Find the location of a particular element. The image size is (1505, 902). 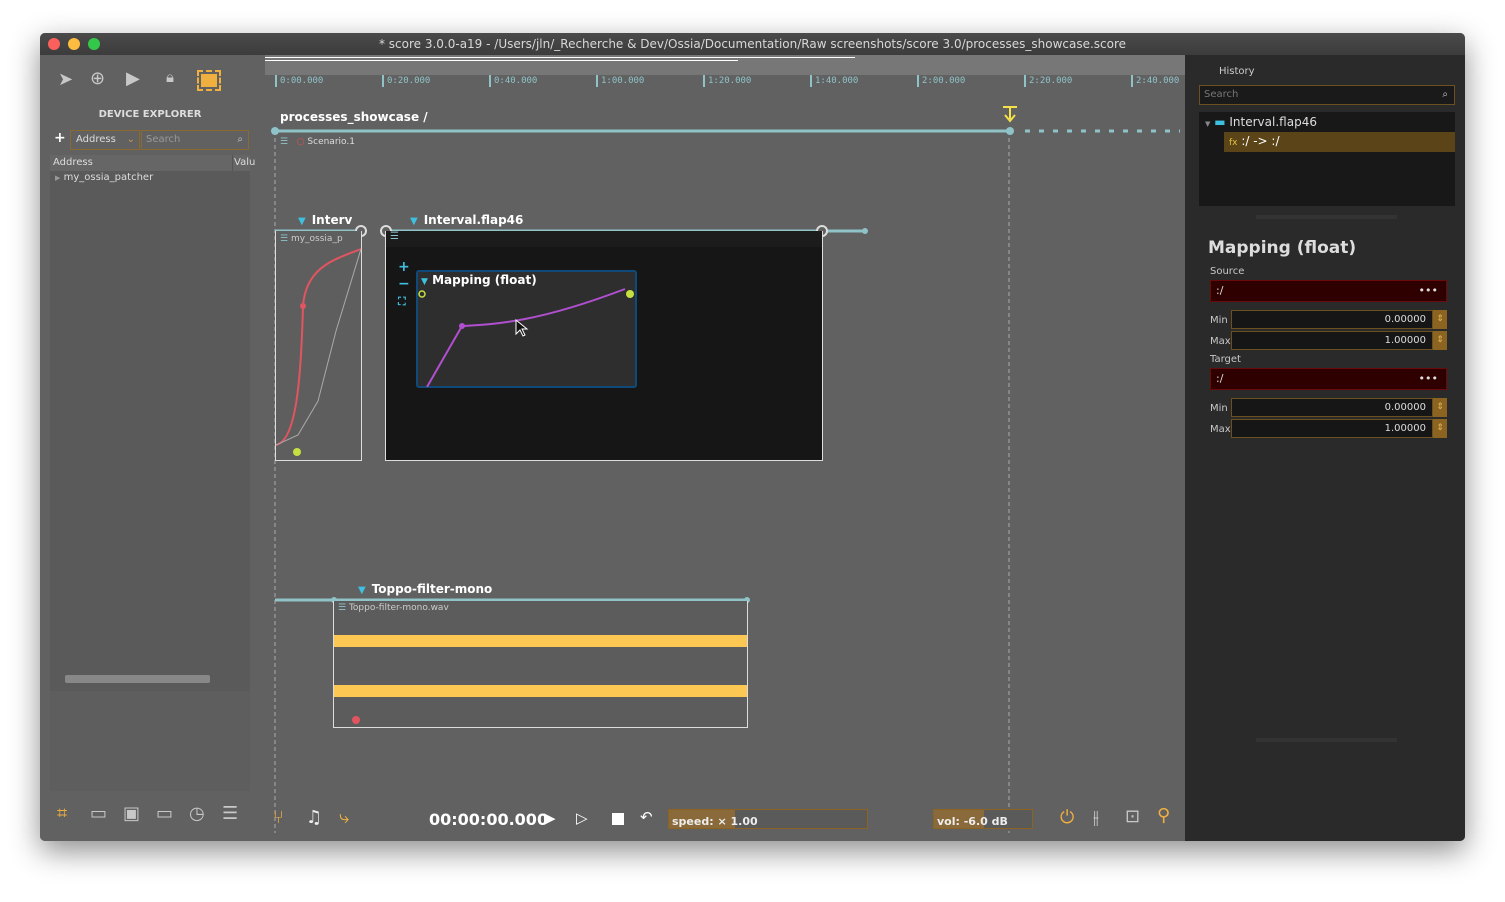

mapping-process: ▼ Mapping (float) is located at coordinates (526, 329).